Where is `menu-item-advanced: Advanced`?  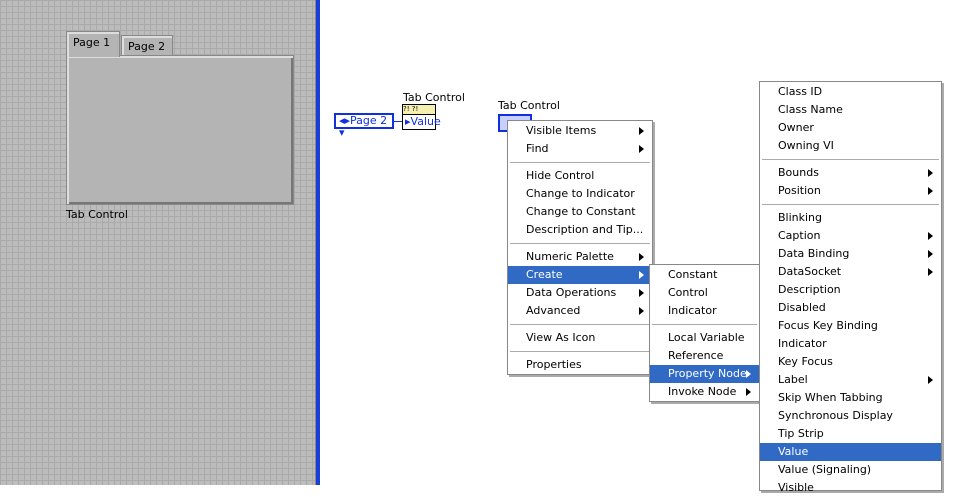
menu-item-advanced: Advanced is located at coordinates (580, 311).